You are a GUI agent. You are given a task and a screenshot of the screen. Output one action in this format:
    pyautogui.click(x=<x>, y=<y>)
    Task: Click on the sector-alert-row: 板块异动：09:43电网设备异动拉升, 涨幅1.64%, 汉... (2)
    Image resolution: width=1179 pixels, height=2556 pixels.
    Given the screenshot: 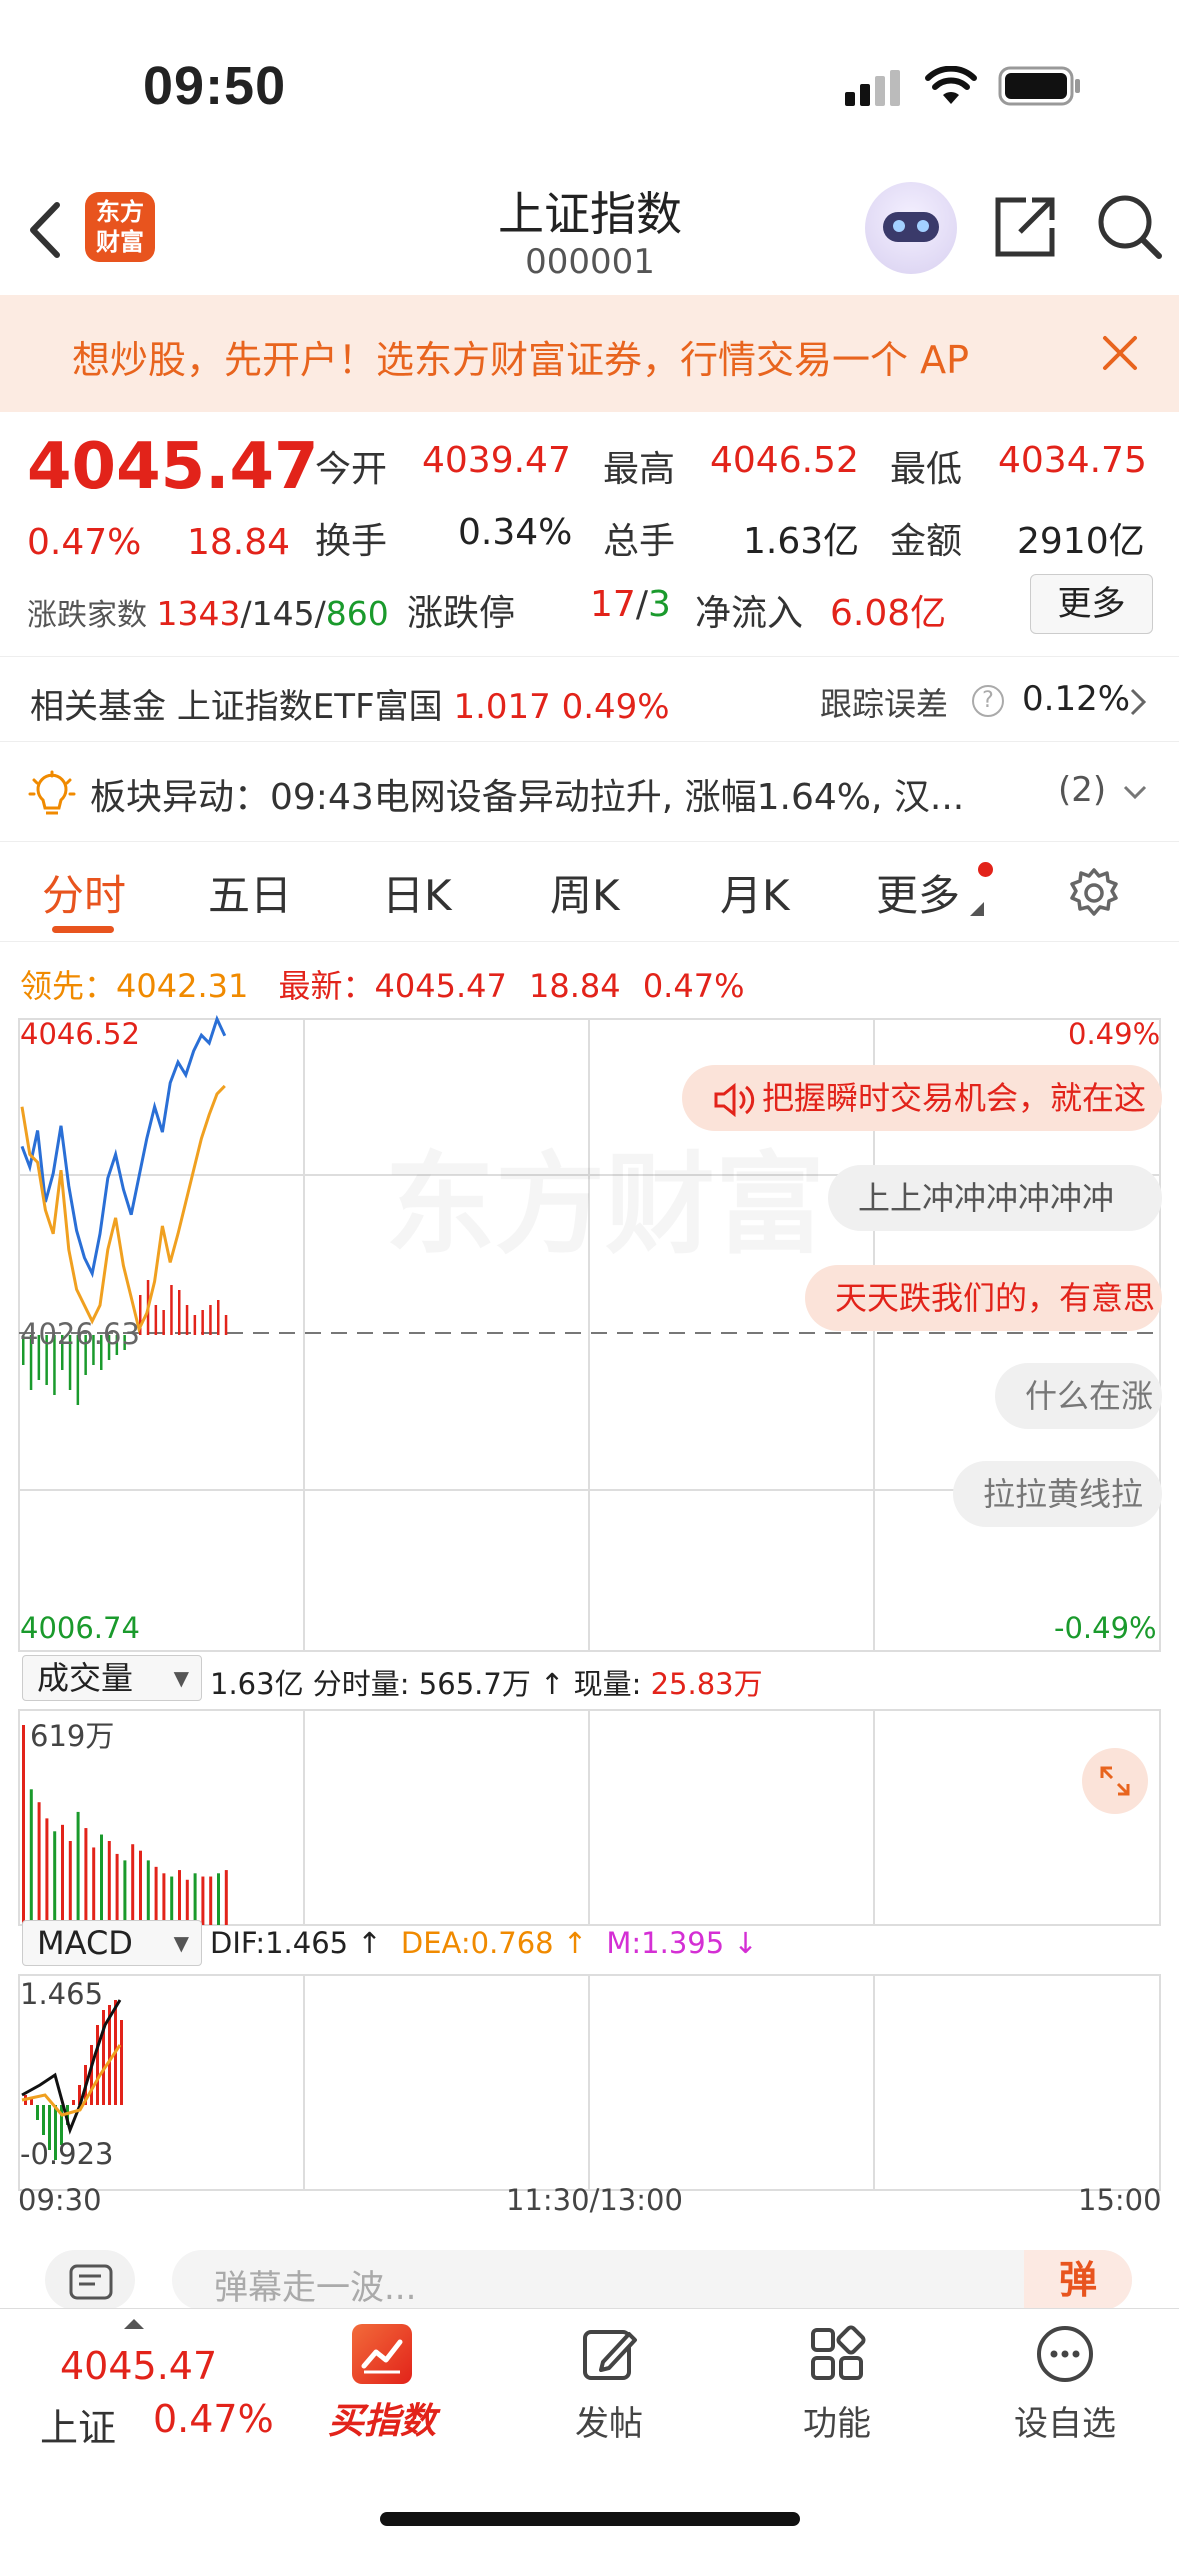 What is the action you would take?
    pyautogui.click(x=589, y=792)
    